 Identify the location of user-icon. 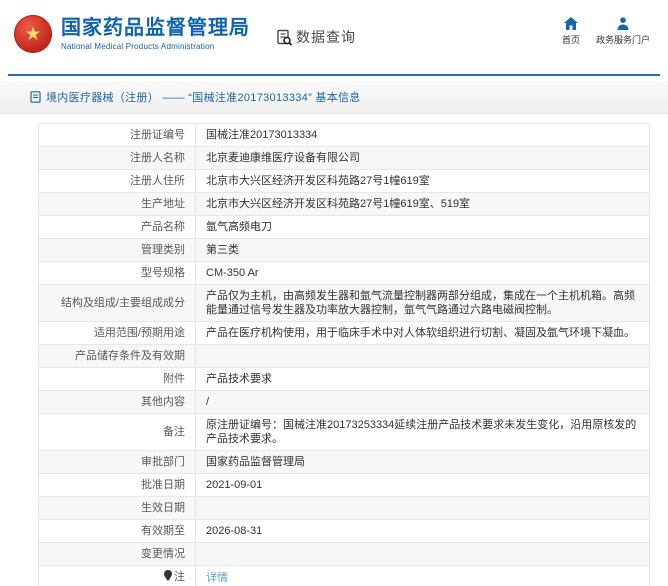
(623, 23).